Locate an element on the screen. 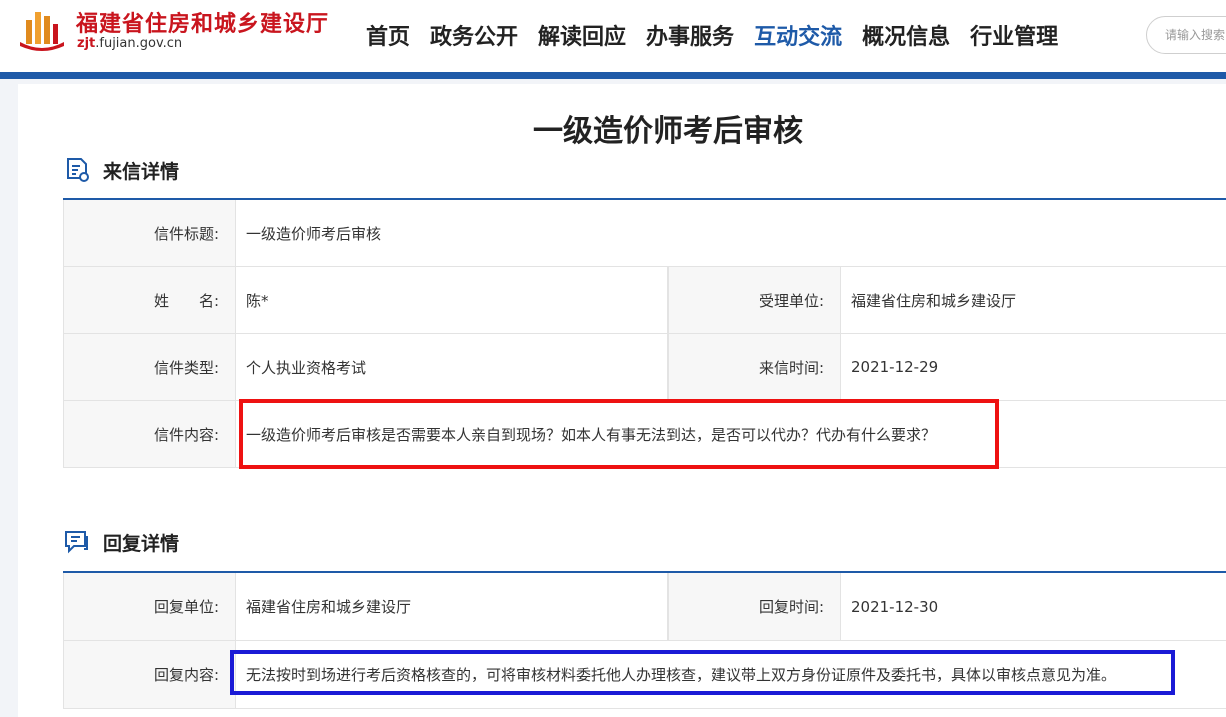 The height and width of the screenshot is (717, 1226). site-domain: zjt.fujian.gov.cn is located at coordinates (129, 43).